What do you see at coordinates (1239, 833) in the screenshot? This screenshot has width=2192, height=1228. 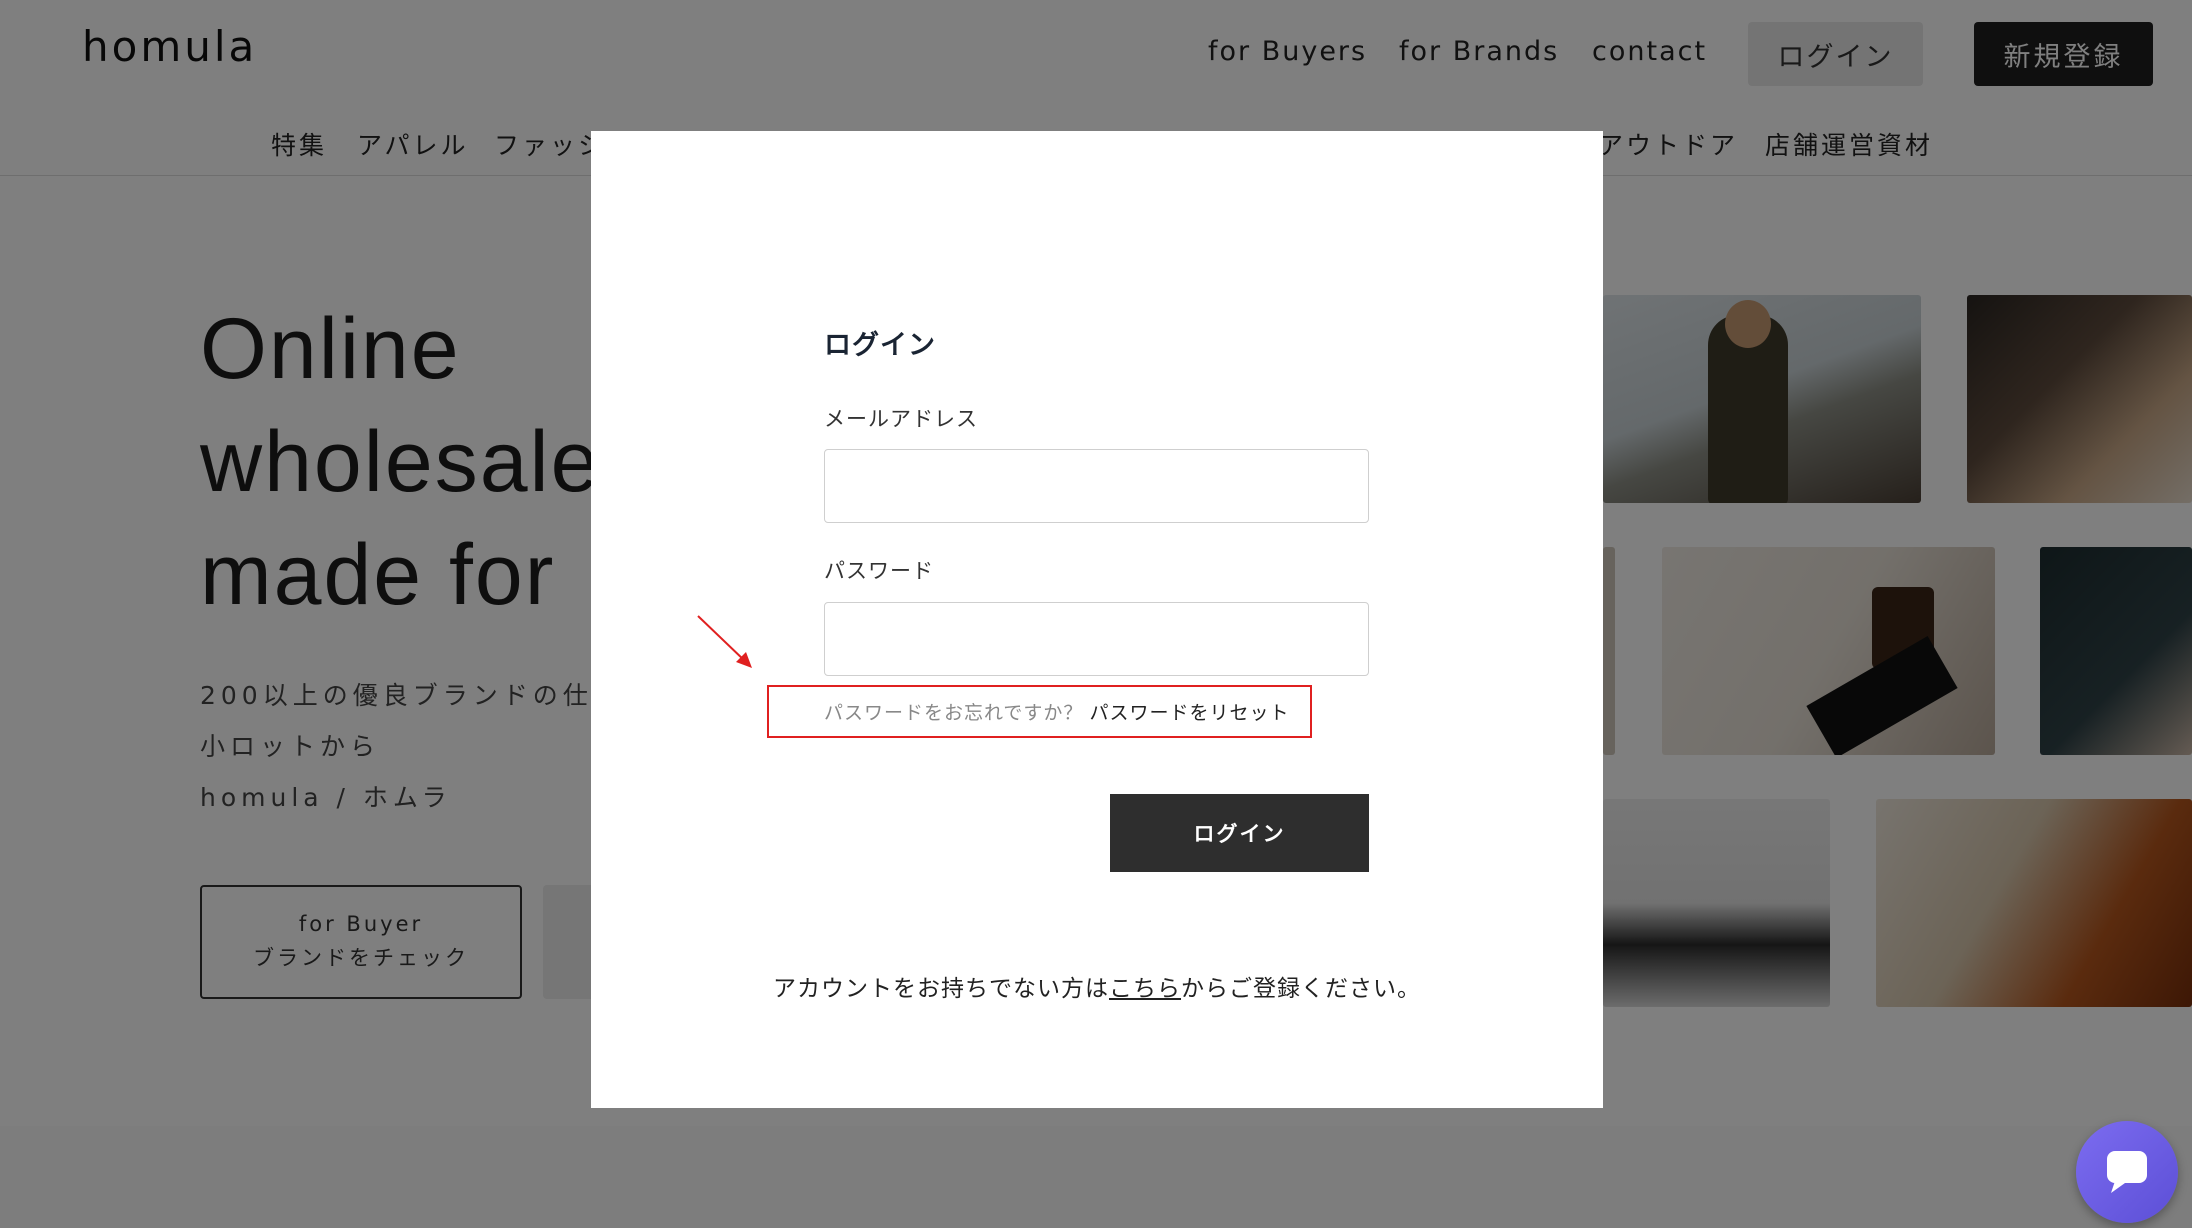 I see `login-submit-button: ログイン` at bounding box center [1239, 833].